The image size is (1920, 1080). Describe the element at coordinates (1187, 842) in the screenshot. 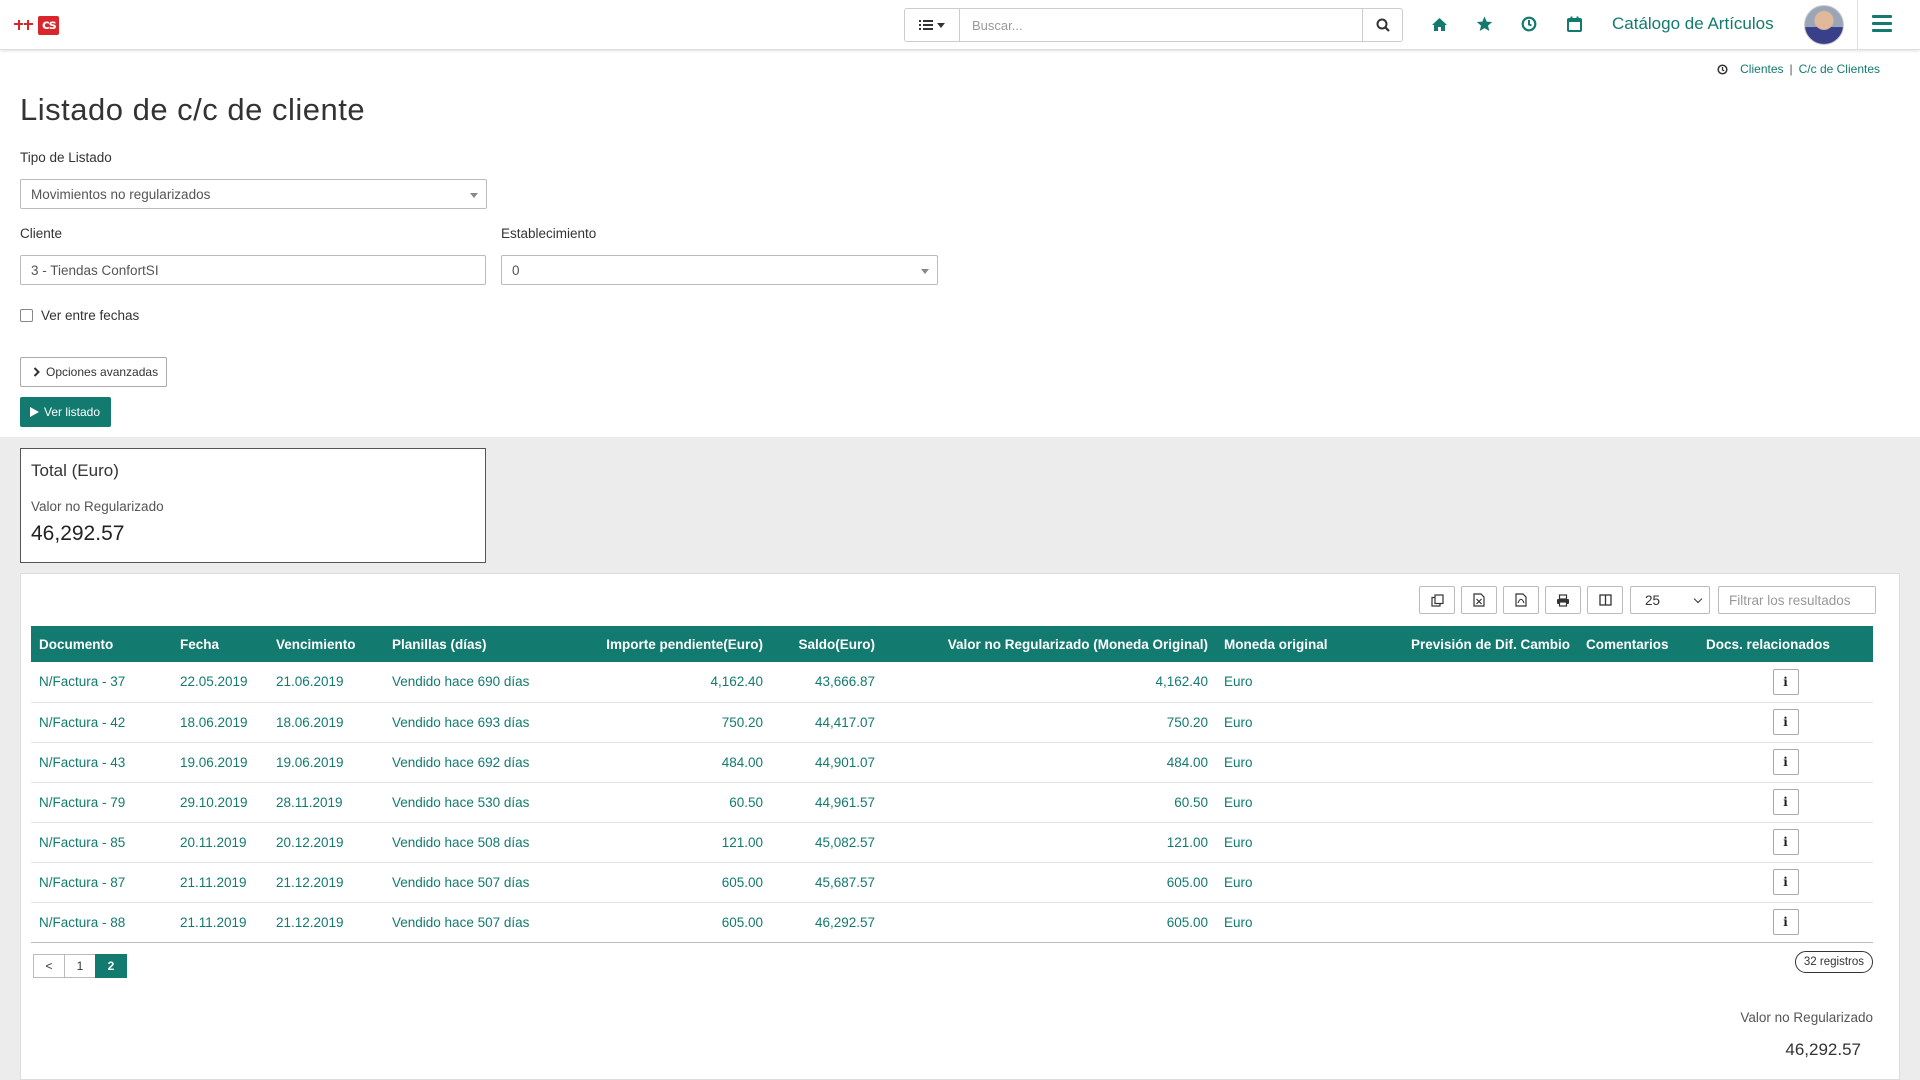

I see `cell-valor: 121.00` at that location.